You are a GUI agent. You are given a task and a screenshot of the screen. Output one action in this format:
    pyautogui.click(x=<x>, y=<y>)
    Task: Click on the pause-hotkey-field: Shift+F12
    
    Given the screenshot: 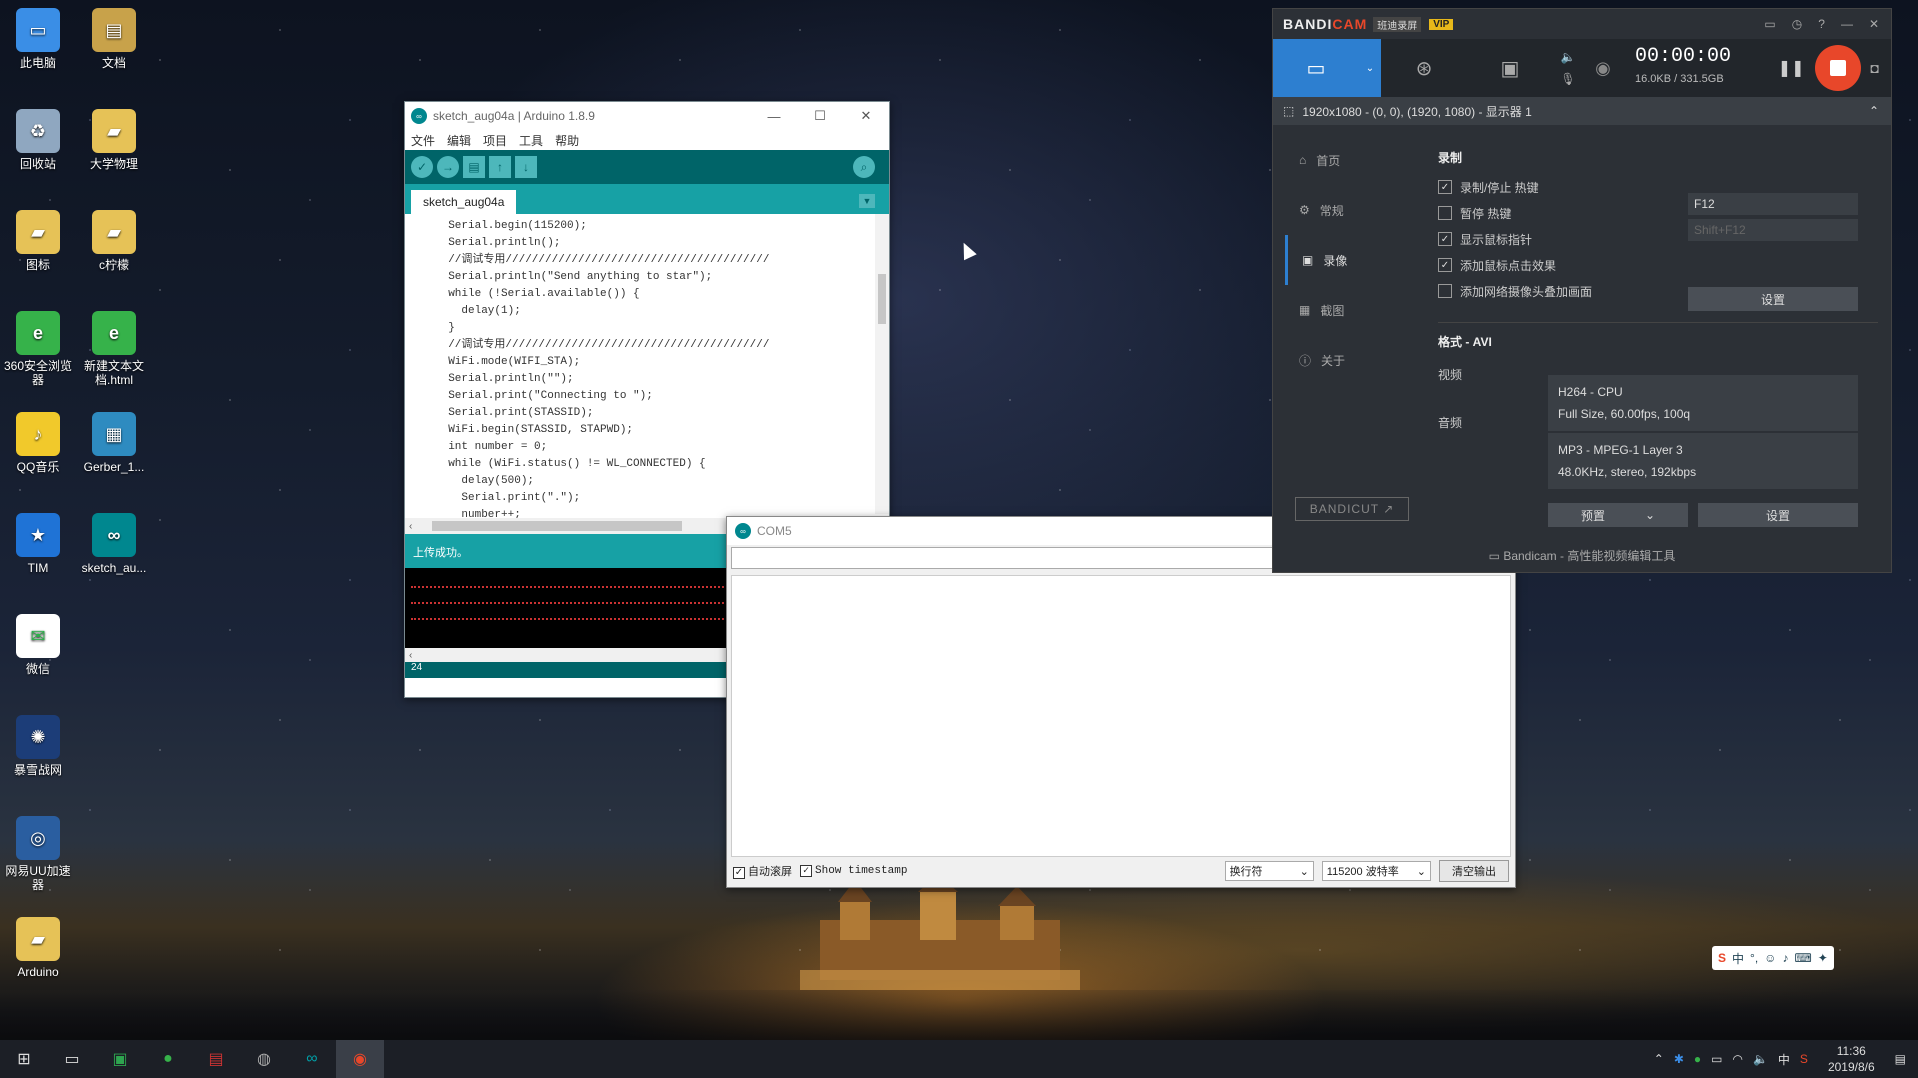 What is the action you would take?
    pyautogui.click(x=1773, y=230)
    